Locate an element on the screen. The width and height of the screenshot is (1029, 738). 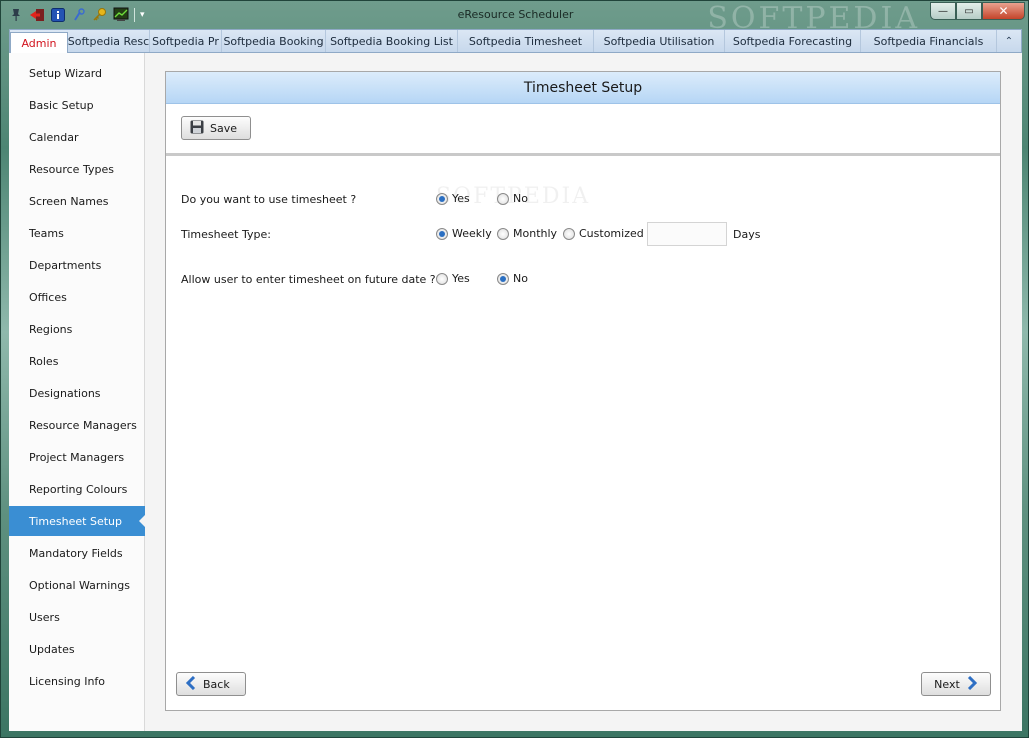
use-timesheet-yes-label: Yes is located at coordinates (461, 198).